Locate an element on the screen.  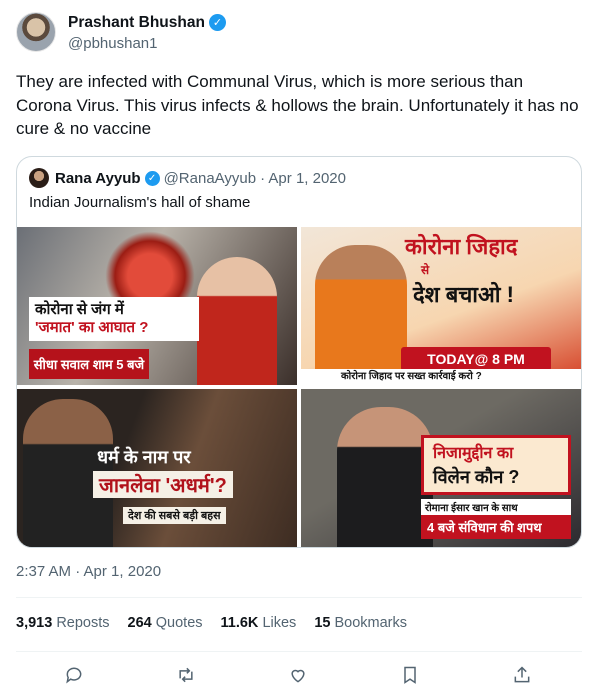
author-names: Prashant Bhushan ✓ @pbhushan1 is located at coordinates (147, 32).